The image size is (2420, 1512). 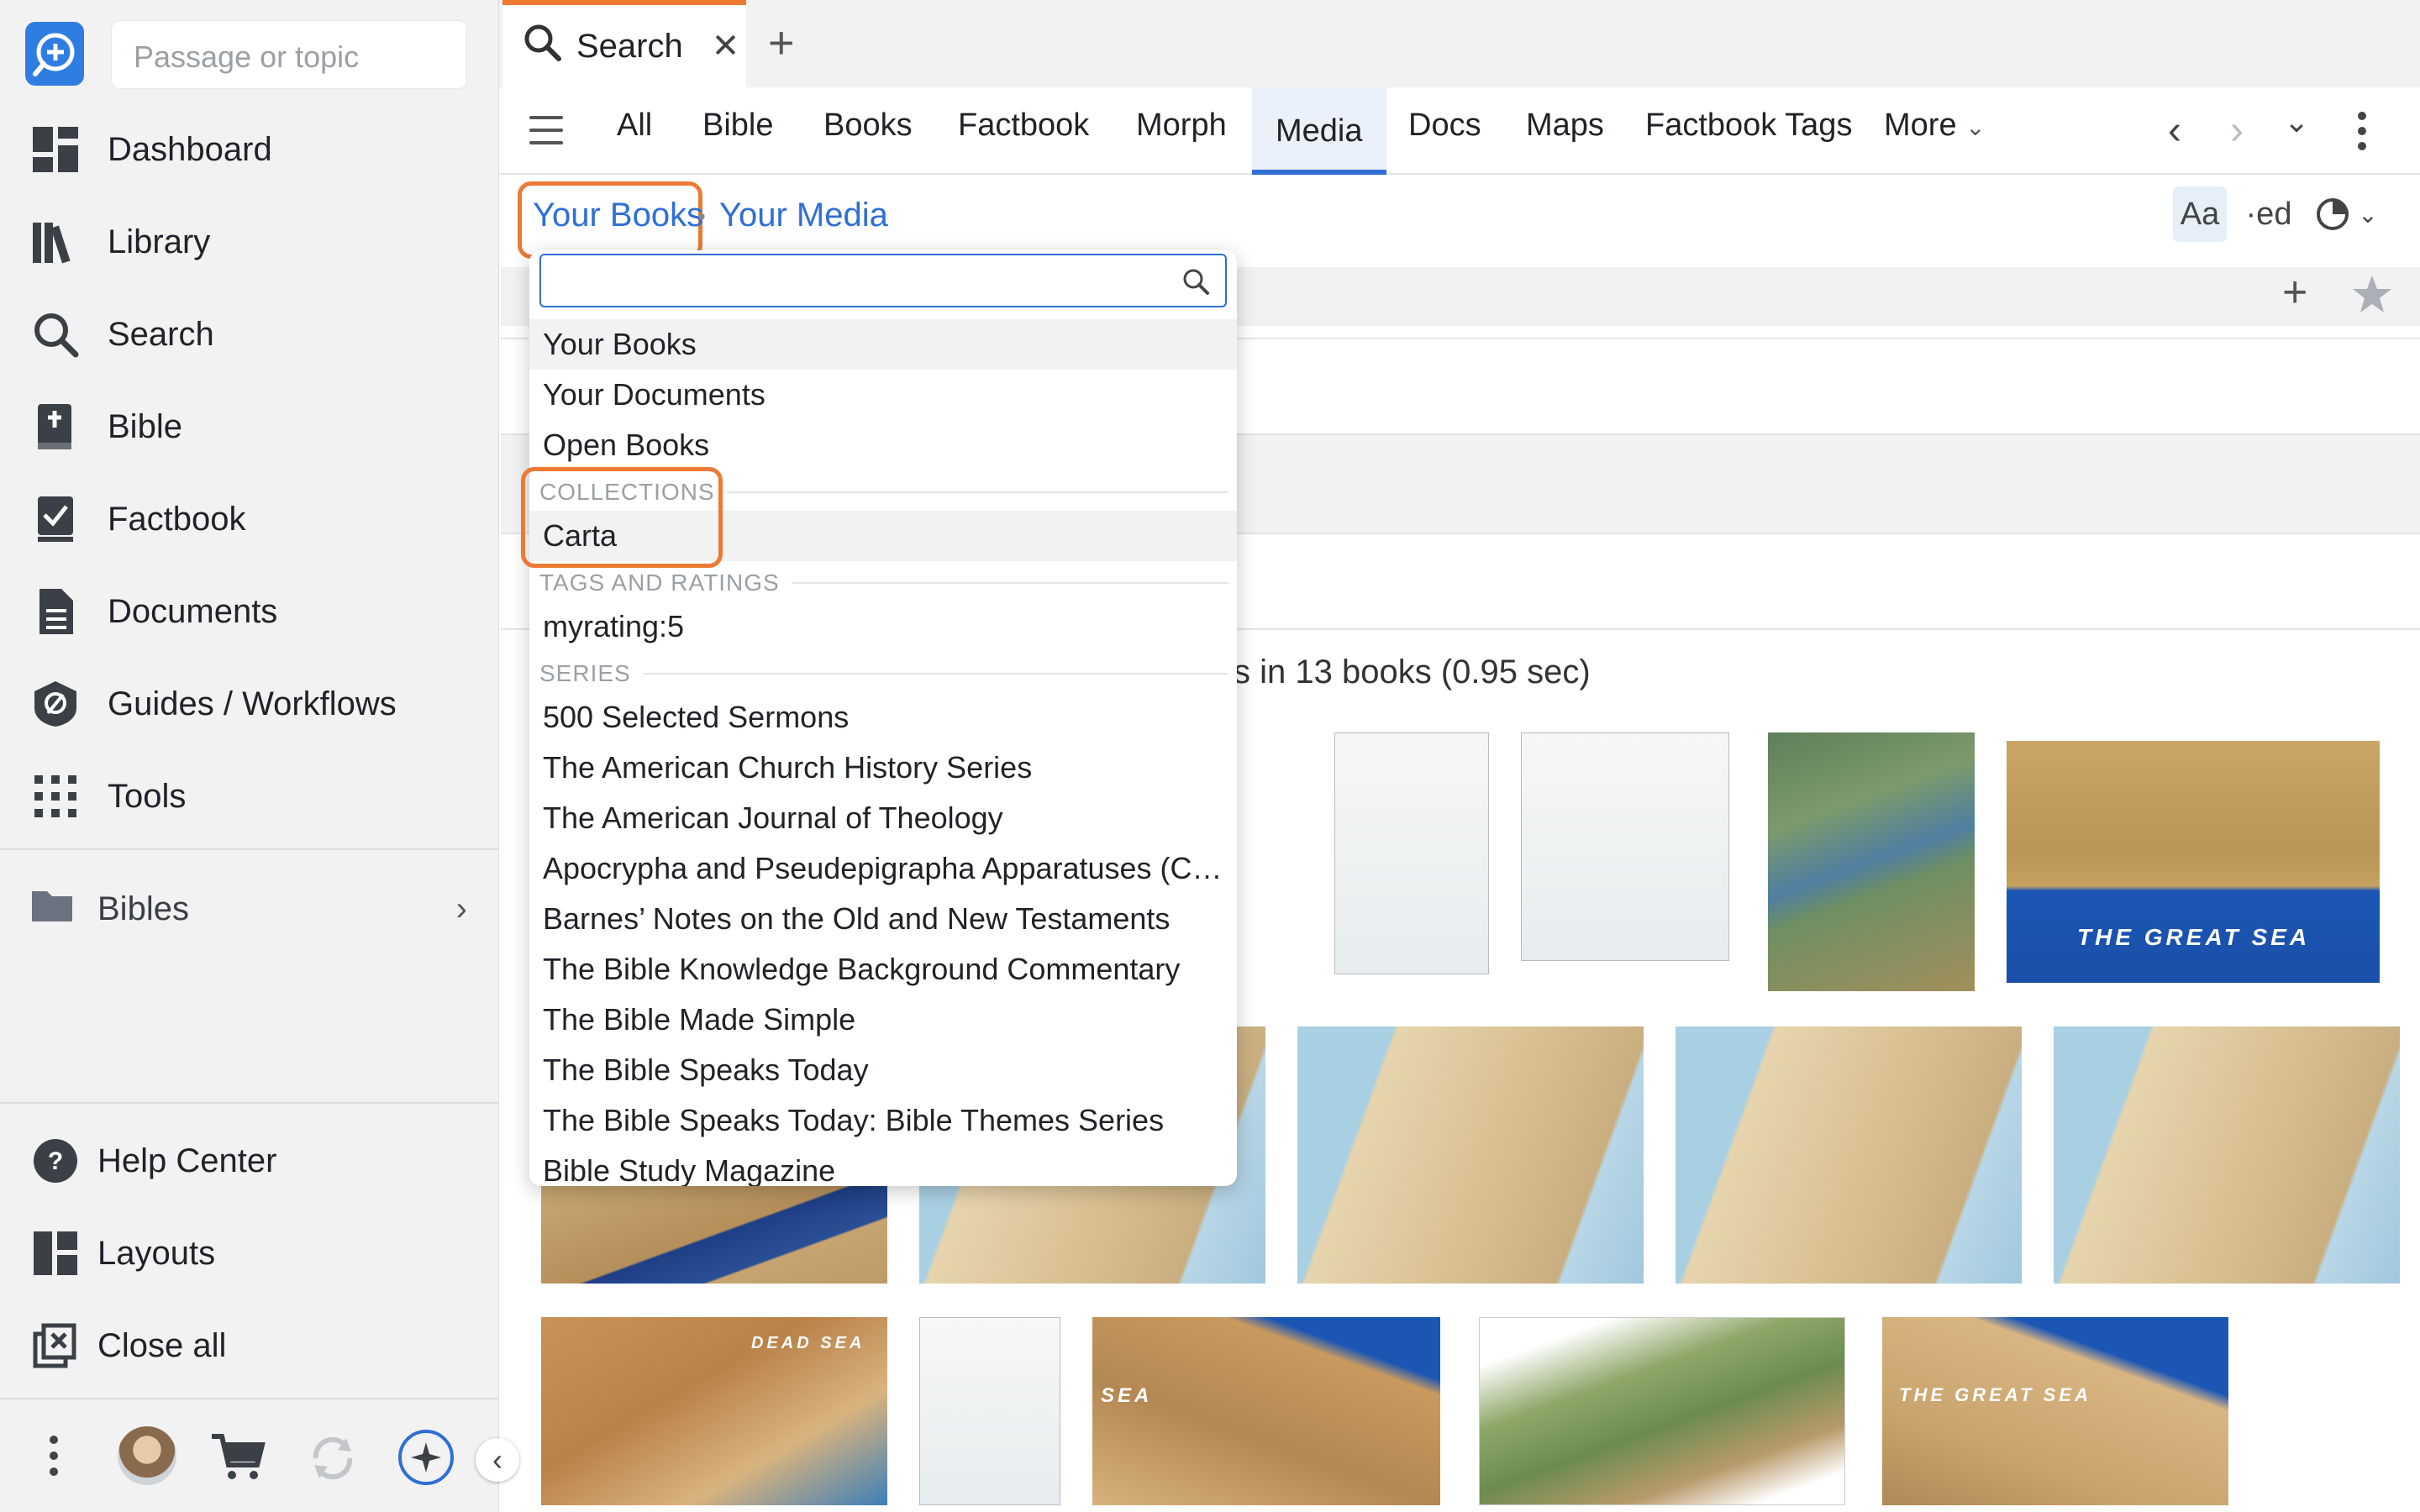 I want to click on tab-more: More ⌄, so click(x=1935, y=141).